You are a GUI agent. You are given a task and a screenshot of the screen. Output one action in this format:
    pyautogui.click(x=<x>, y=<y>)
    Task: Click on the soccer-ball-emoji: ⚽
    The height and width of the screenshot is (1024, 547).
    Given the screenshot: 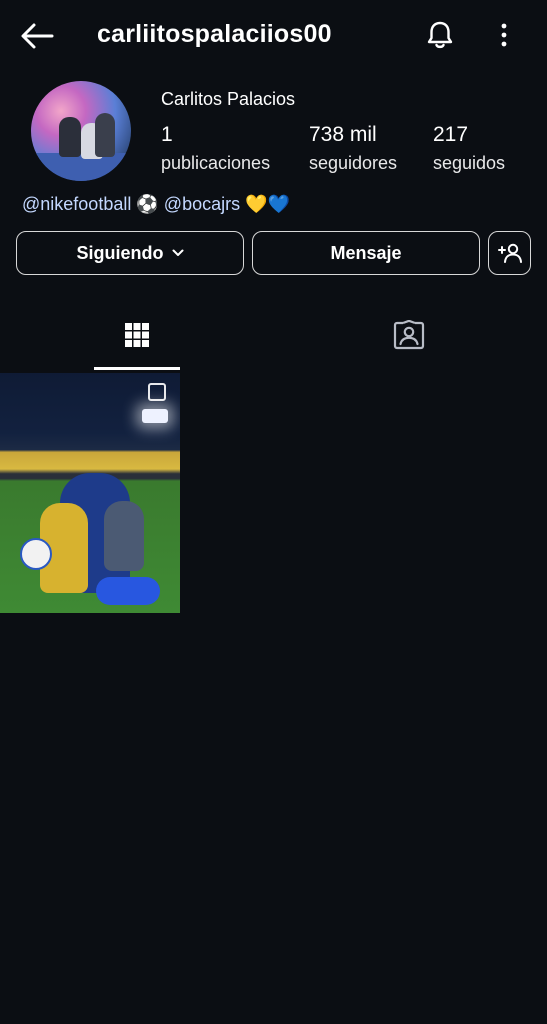 What is the action you would take?
    pyautogui.click(x=147, y=204)
    